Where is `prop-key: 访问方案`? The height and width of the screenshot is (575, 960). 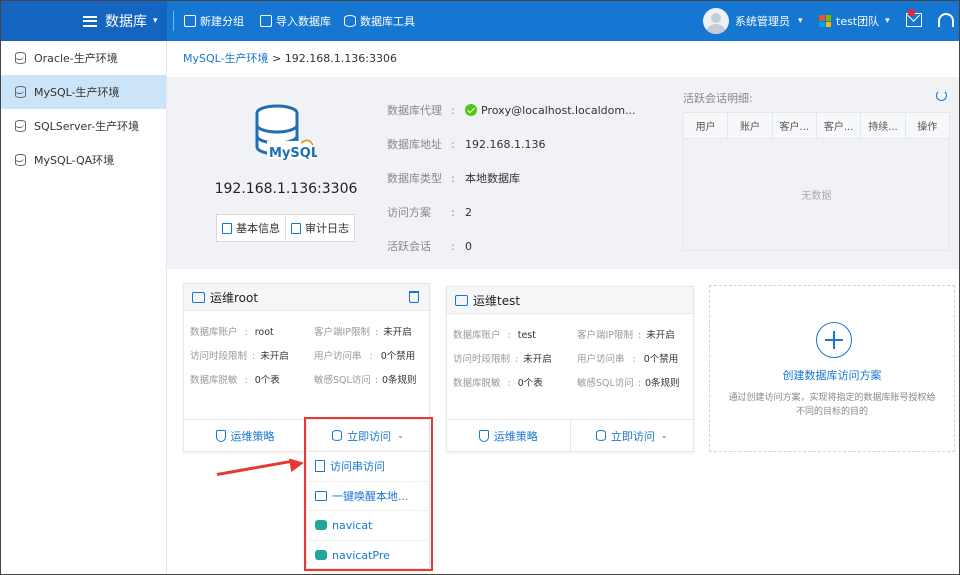
prop-key: 访问方案 is located at coordinates (409, 212).